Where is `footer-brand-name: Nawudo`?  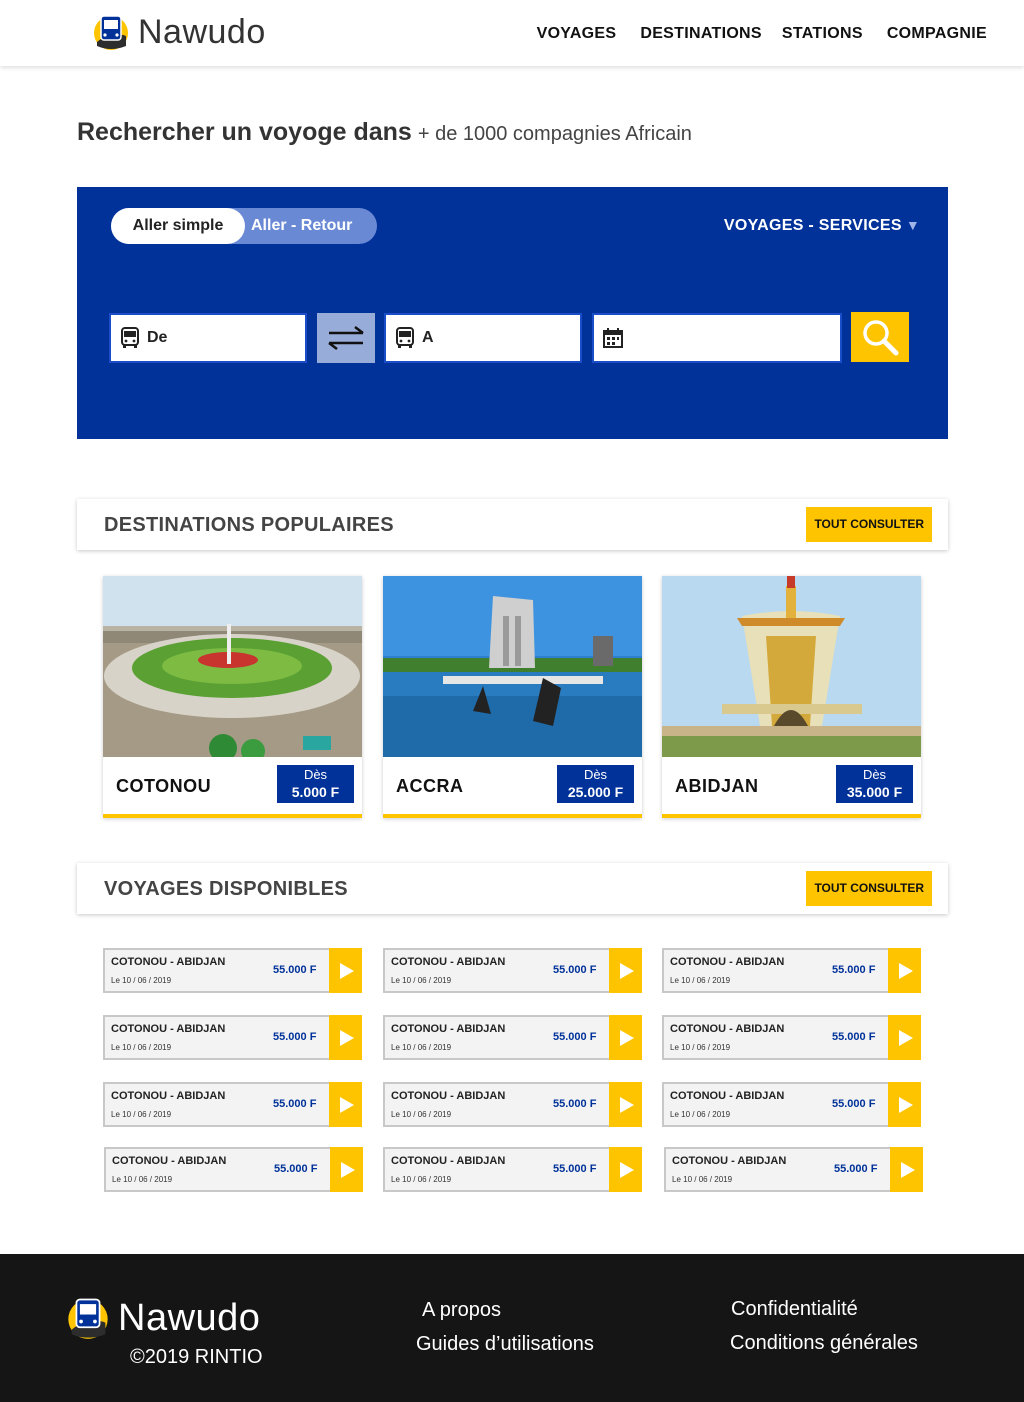
footer-brand-name: Nawudo is located at coordinates (189, 1317).